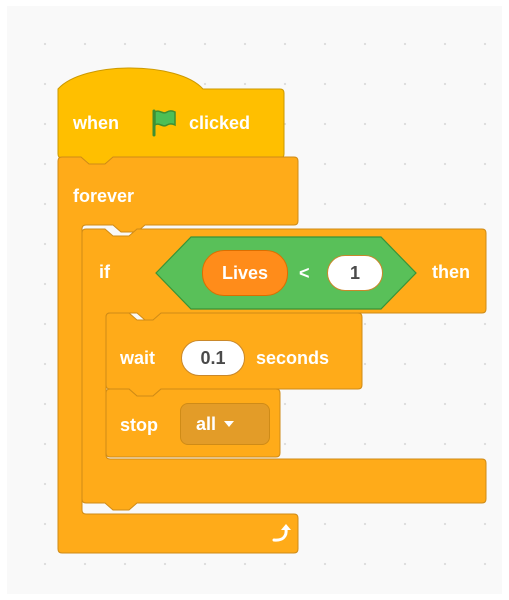  Describe the element at coordinates (229, 424) in the screenshot. I see `dropdown-caret-icon` at that location.